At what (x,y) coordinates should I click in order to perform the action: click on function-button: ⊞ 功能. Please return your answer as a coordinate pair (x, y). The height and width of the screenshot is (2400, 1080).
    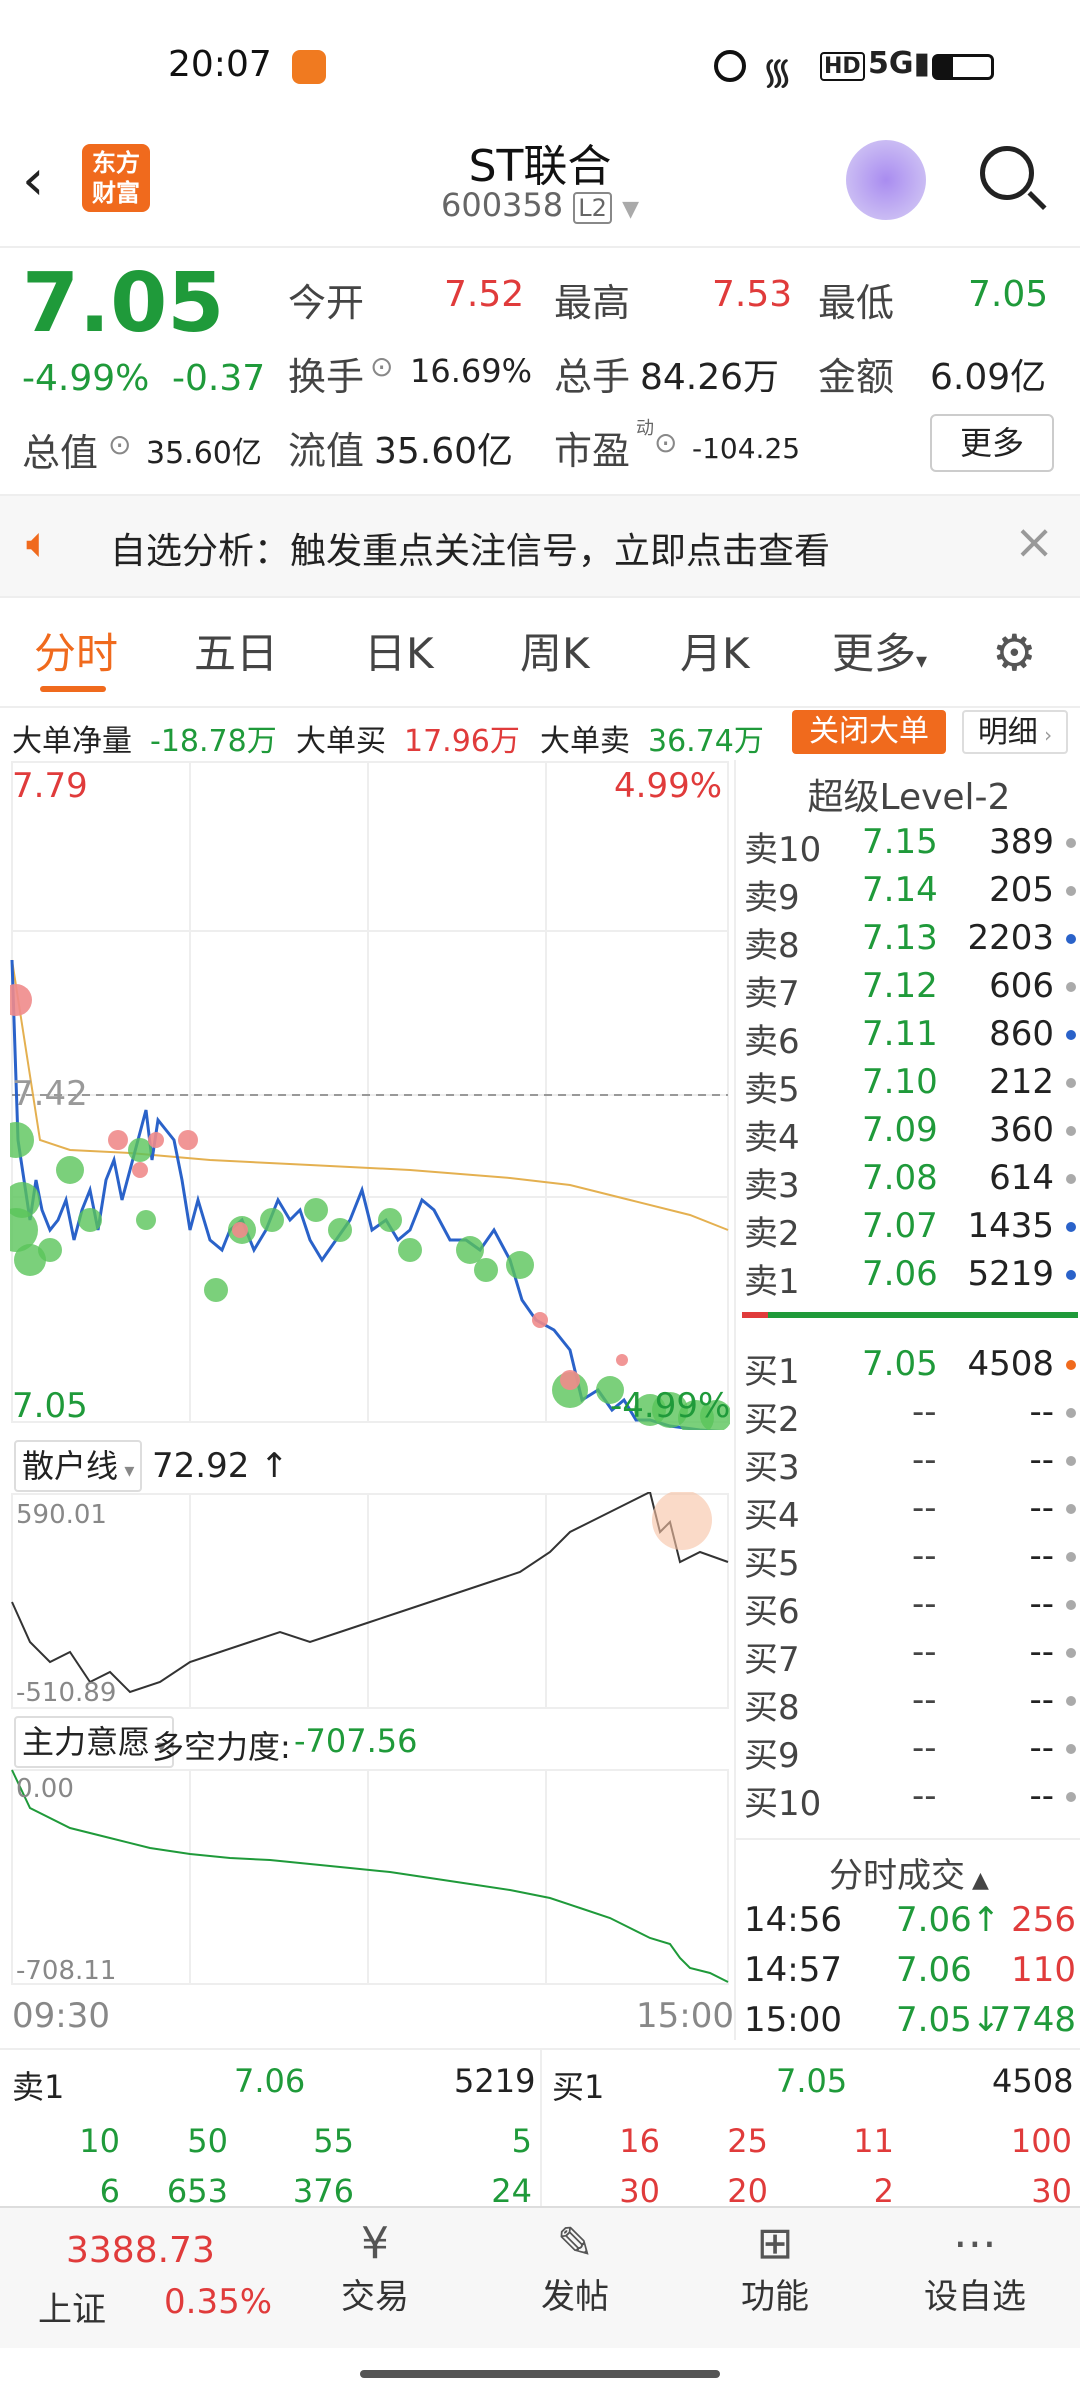
    Looking at the image, I should click on (775, 2268).